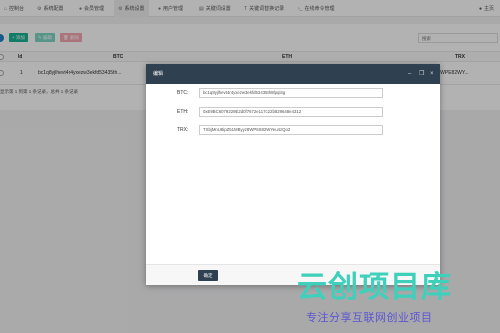 The image size is (500, 333). I want to click on maximize-icon: ❐, so click(421, 74).